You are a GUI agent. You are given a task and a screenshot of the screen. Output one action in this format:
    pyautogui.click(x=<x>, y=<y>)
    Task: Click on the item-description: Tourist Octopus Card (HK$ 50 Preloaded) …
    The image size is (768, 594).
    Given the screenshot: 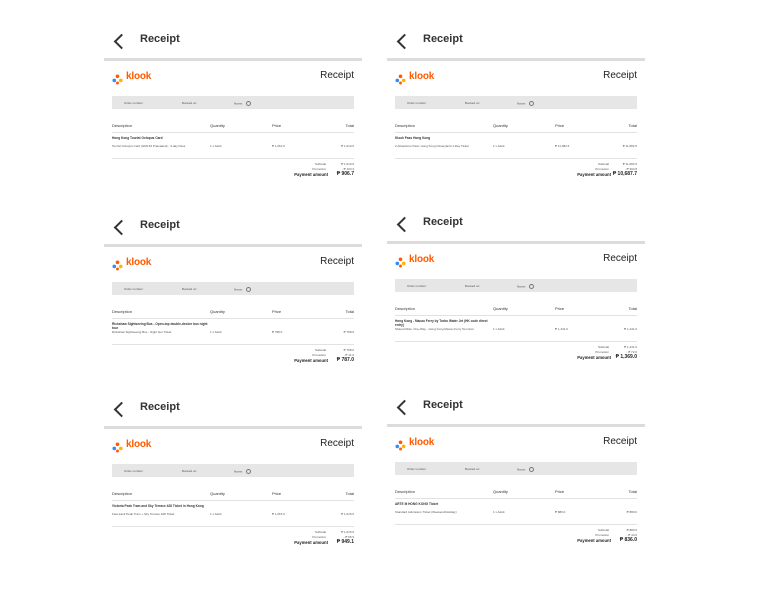 What is the action you would take?
    pyautogui.click(x=149, y=146)
    